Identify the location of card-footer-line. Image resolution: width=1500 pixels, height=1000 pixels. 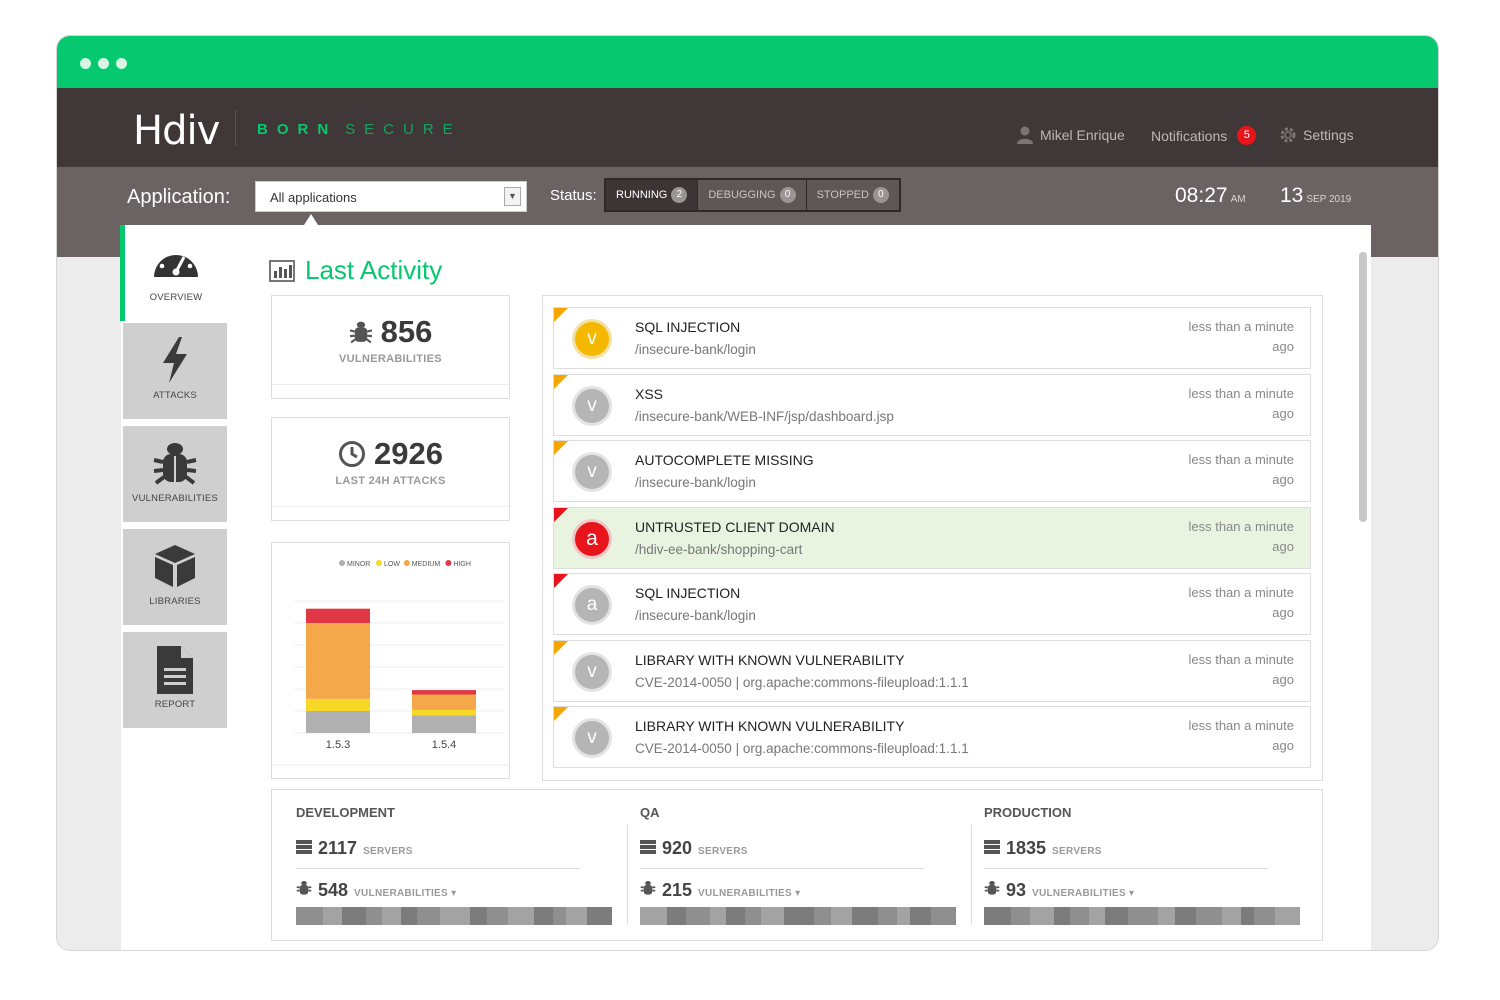
(390, 391).